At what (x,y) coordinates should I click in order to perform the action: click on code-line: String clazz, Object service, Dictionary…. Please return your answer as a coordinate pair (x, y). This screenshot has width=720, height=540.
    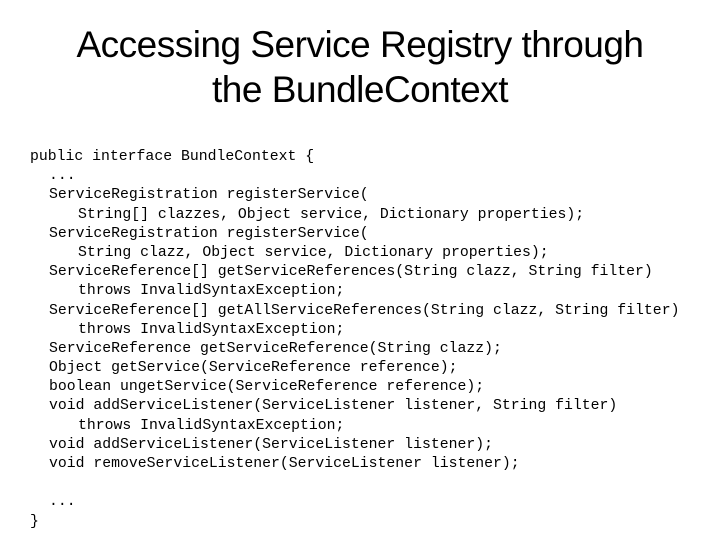
    Looking at the image, I should click on (313, 252).